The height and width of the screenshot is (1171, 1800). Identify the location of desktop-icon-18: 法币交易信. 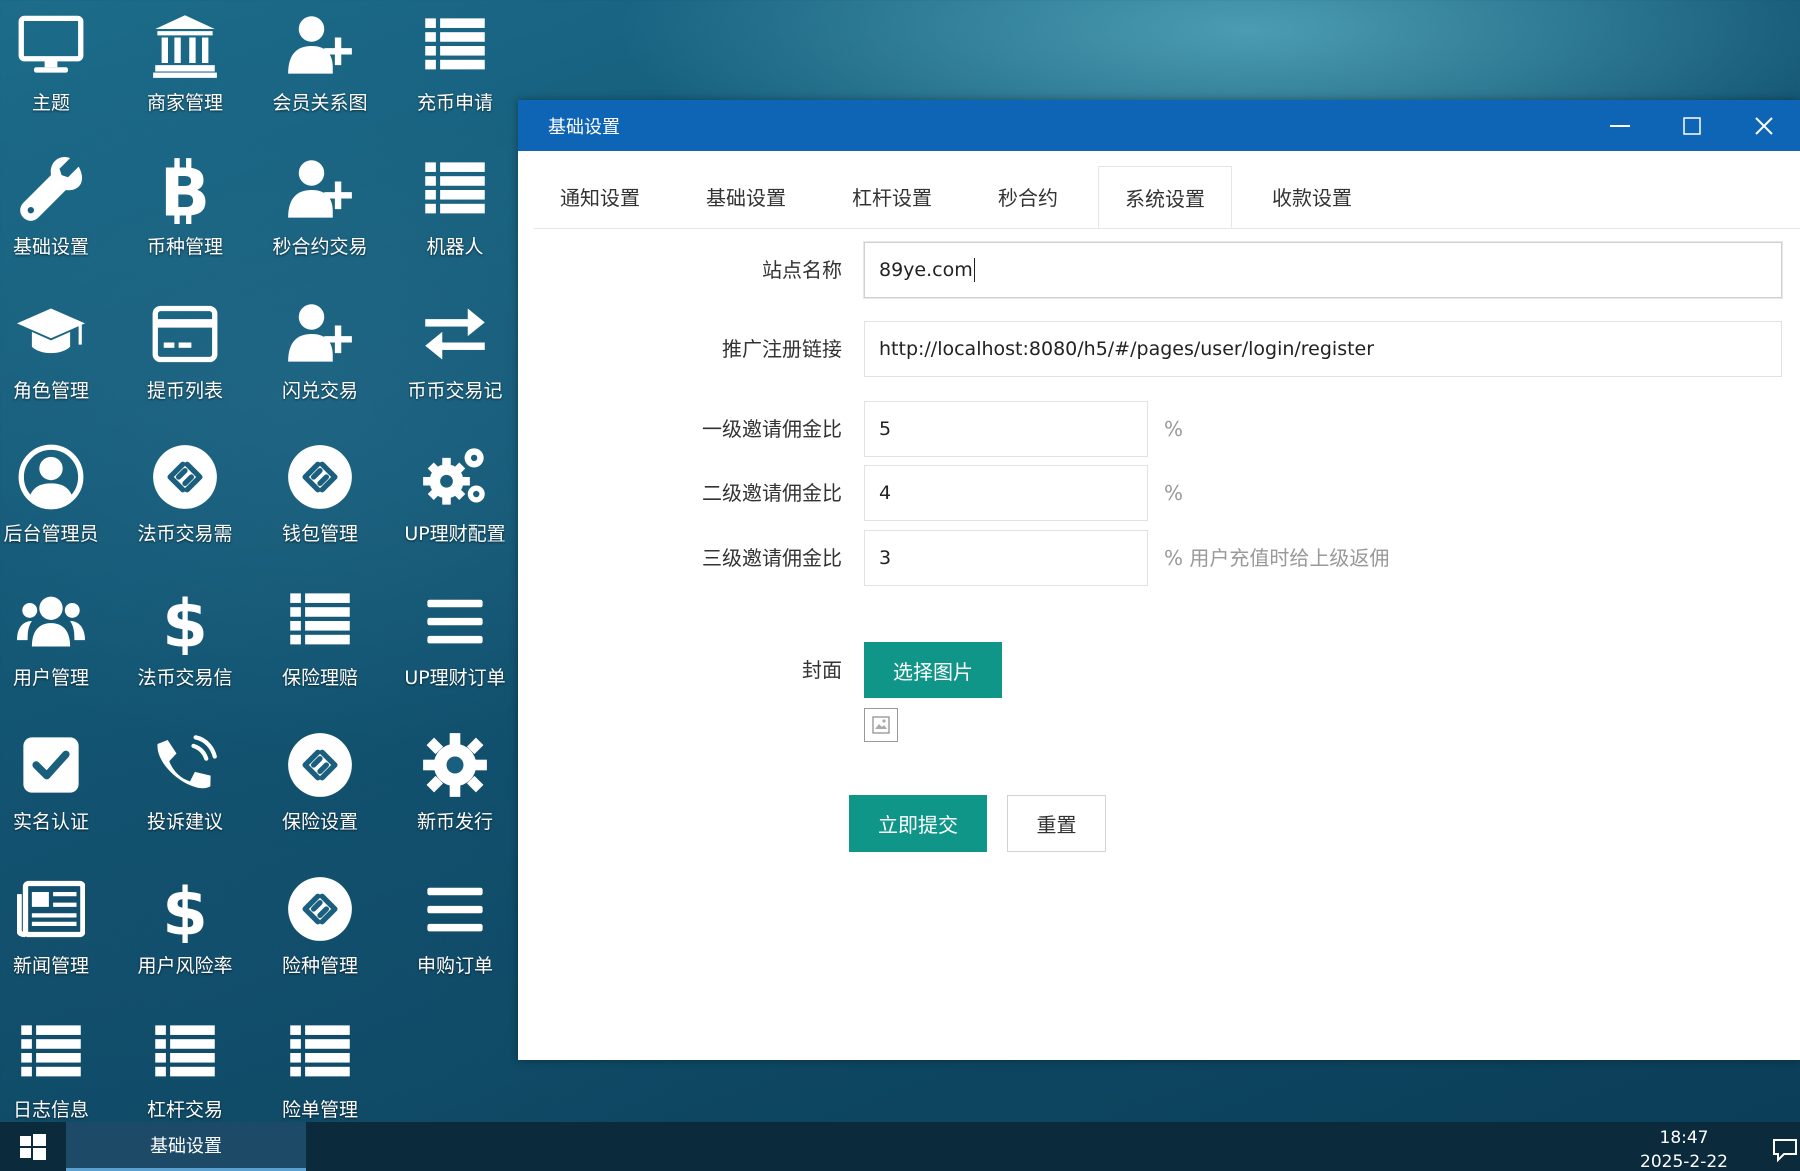
(185, 640).